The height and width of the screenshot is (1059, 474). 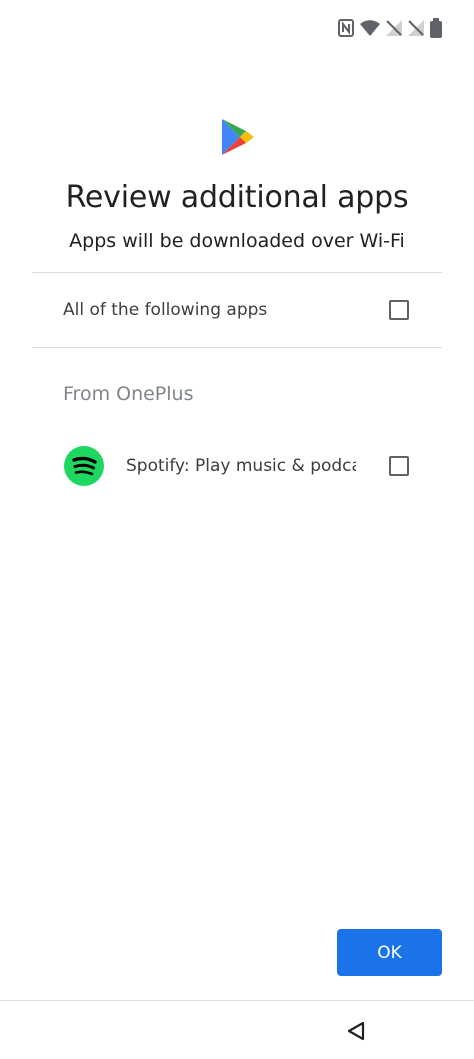 What do you see at coordinates (241, 466) in the screenshot?
I see `app-name: Spotify: Play music & podcasts` at bounding box center [241, 466].